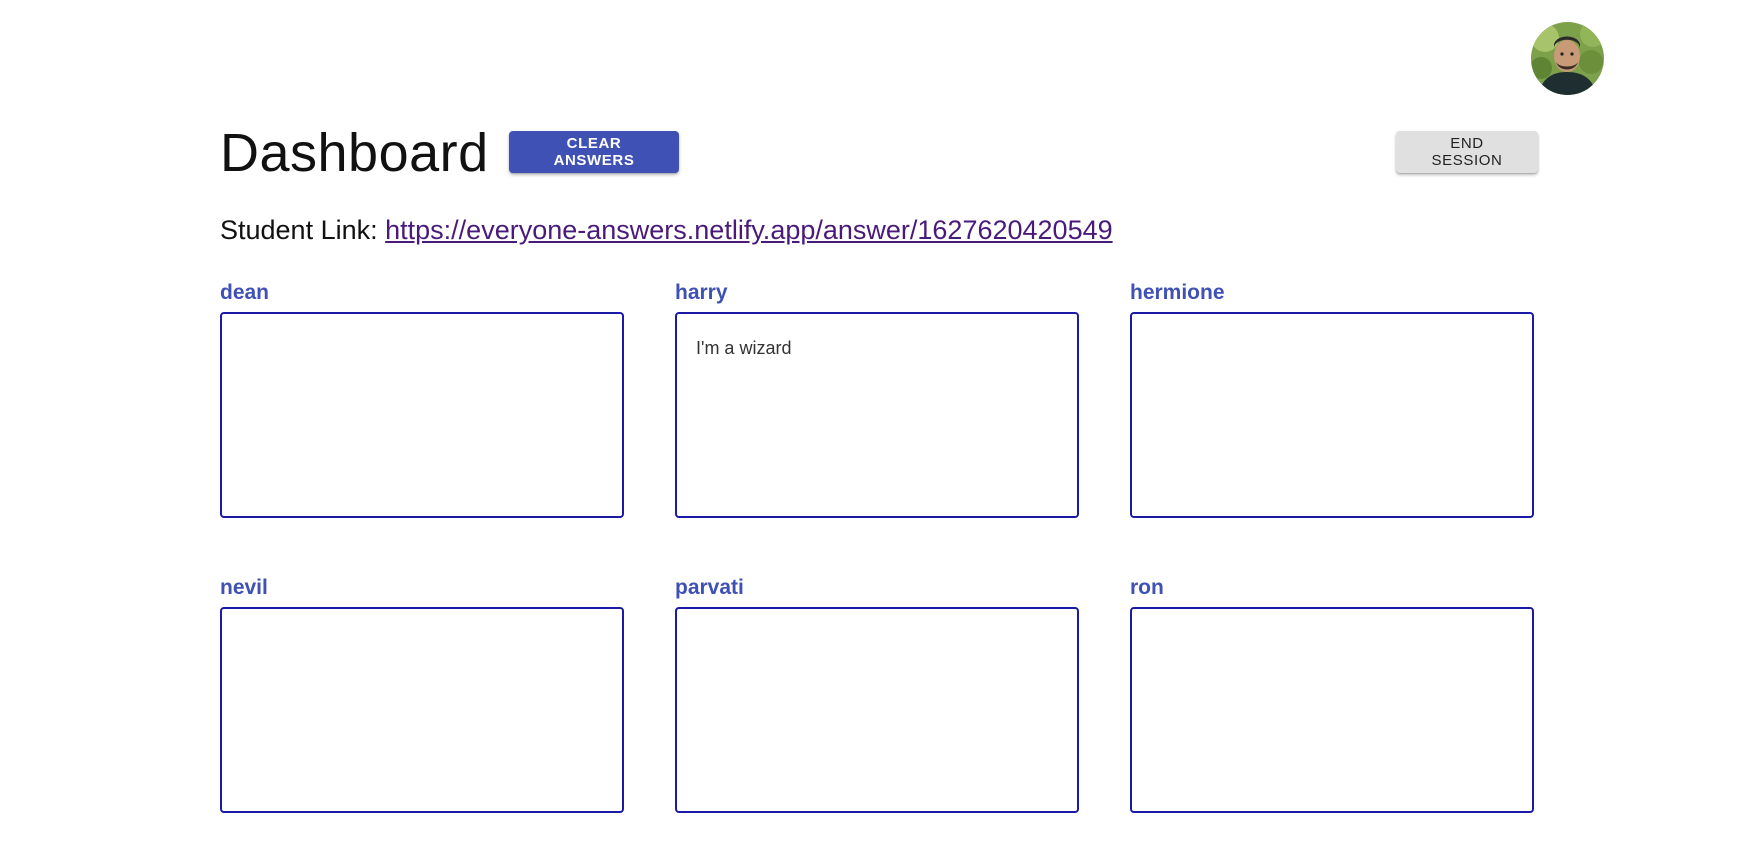 The height and width of the screenshot is (861, 1755). Describe the element at coordinates (880, 153) in the screenshot. I see `dashboard-header: Dashboard CLEAR ANSWERS END SESSION` at that location.